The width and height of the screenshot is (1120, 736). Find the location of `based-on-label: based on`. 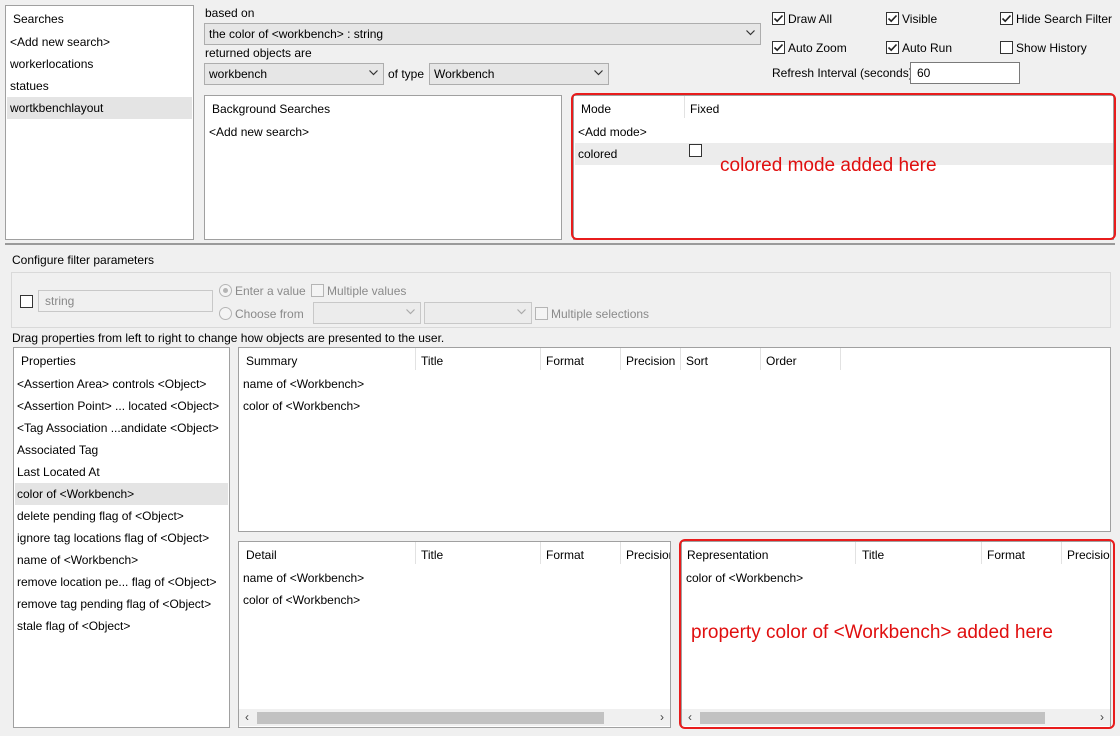

based-on-label: based on is located at coordinates (230, 13).